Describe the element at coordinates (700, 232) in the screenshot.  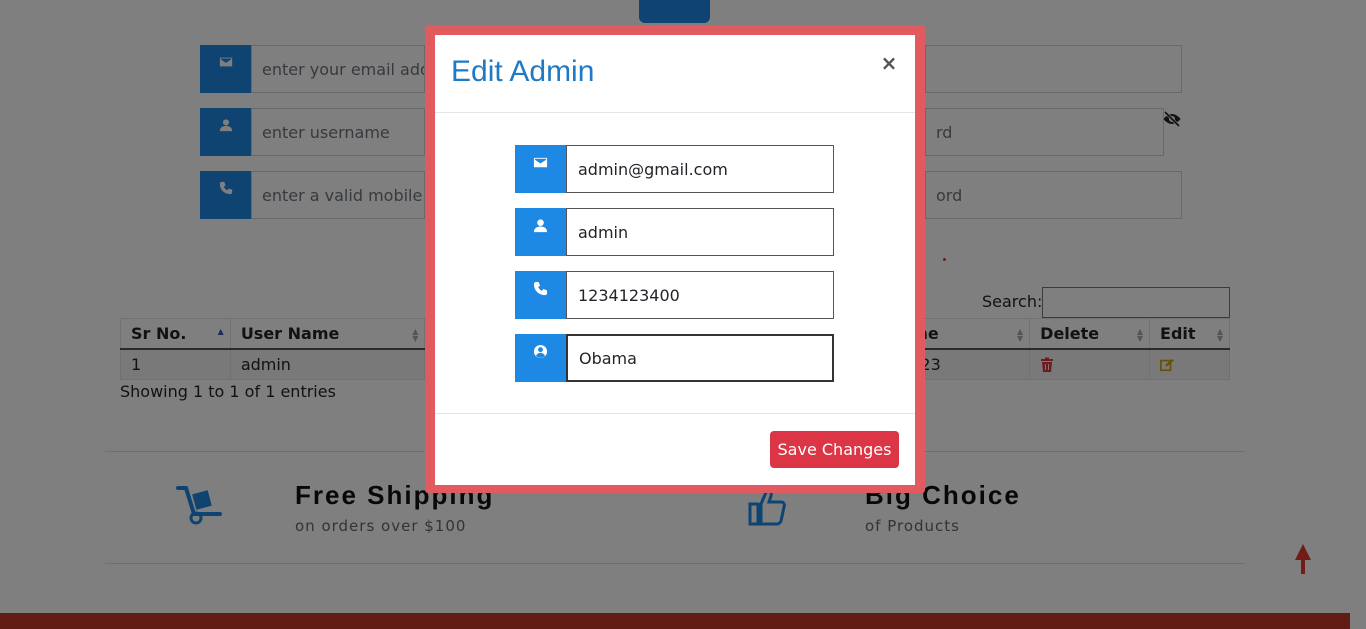
I see `modal-username-input` at that location.